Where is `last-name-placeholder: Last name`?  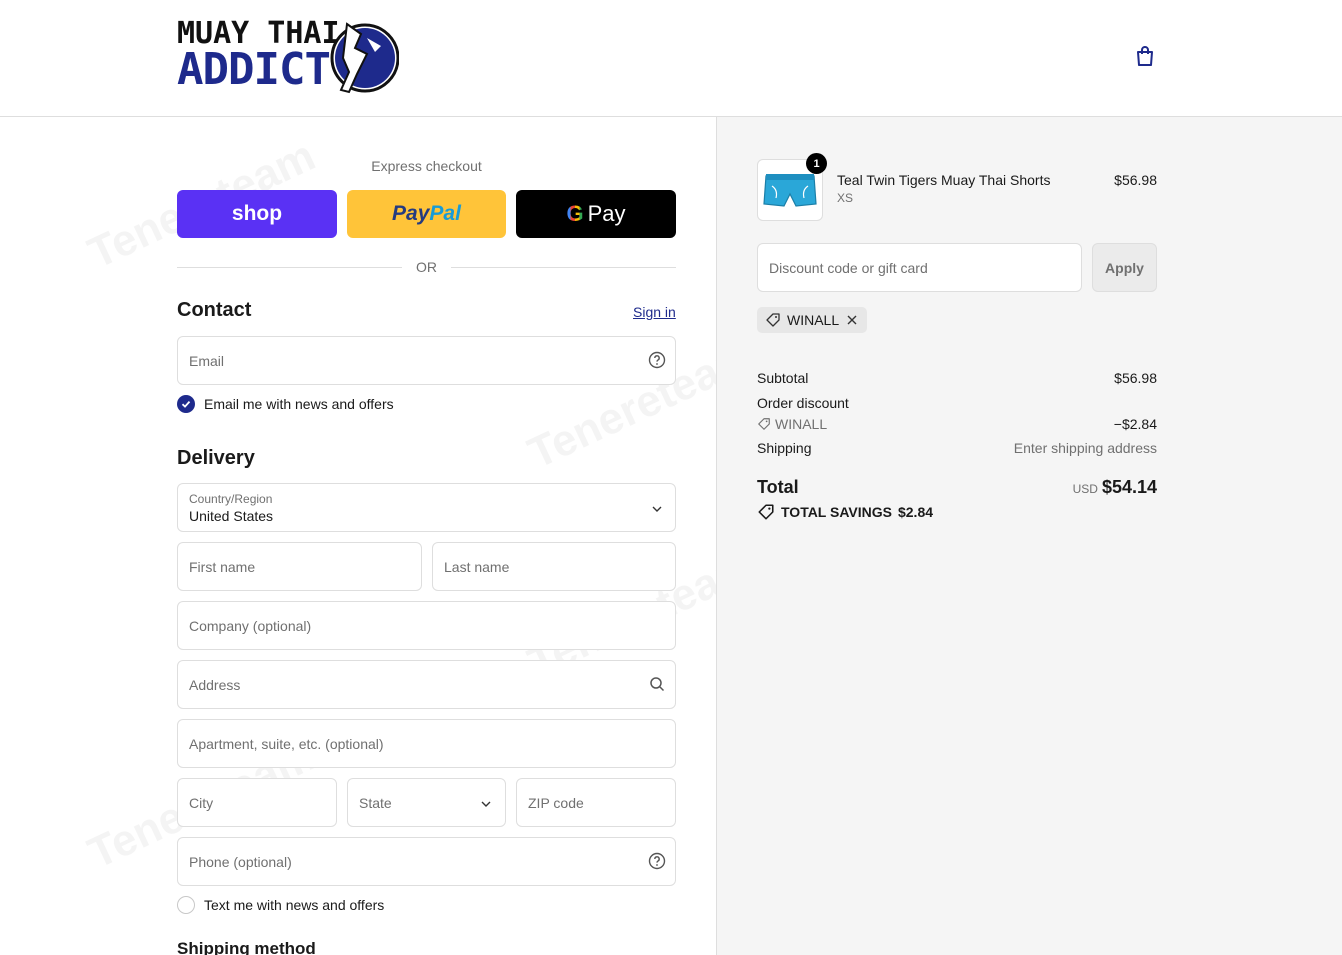
last-name-placeholder: Last name is located at coordinates (477, 567).